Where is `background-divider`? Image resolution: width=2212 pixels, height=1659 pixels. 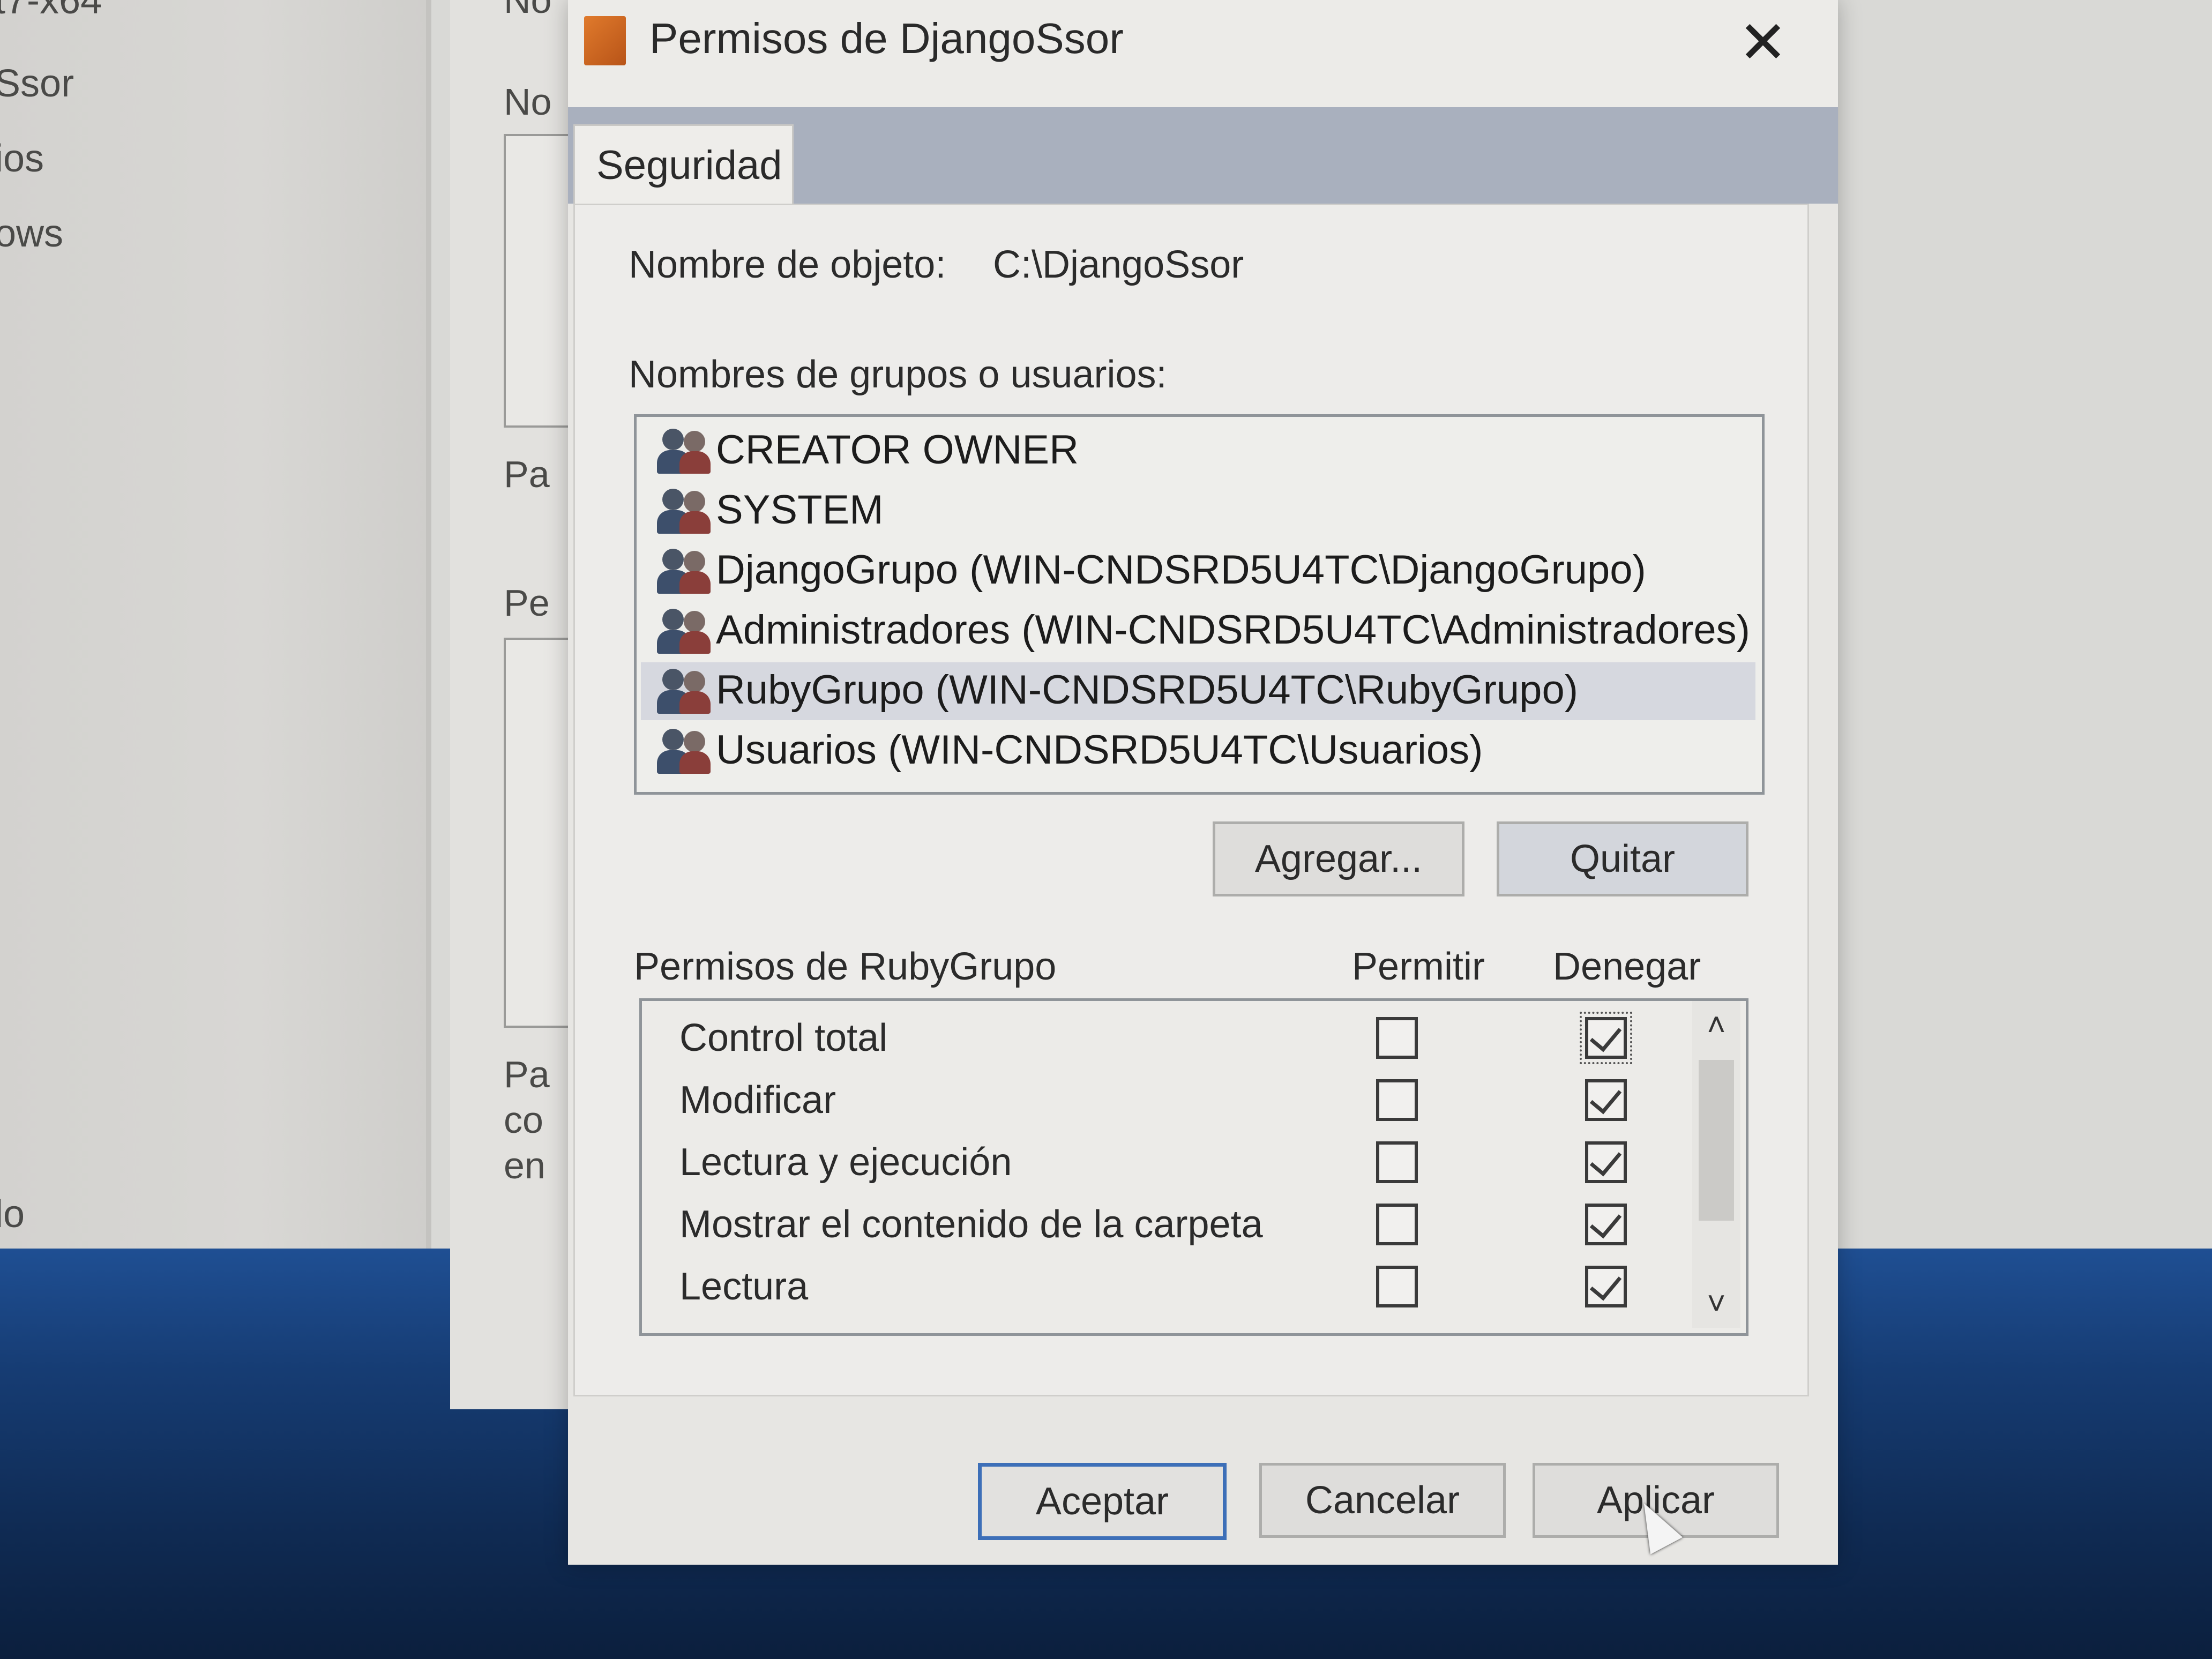
background-divider is located at coordinates (428, 627).